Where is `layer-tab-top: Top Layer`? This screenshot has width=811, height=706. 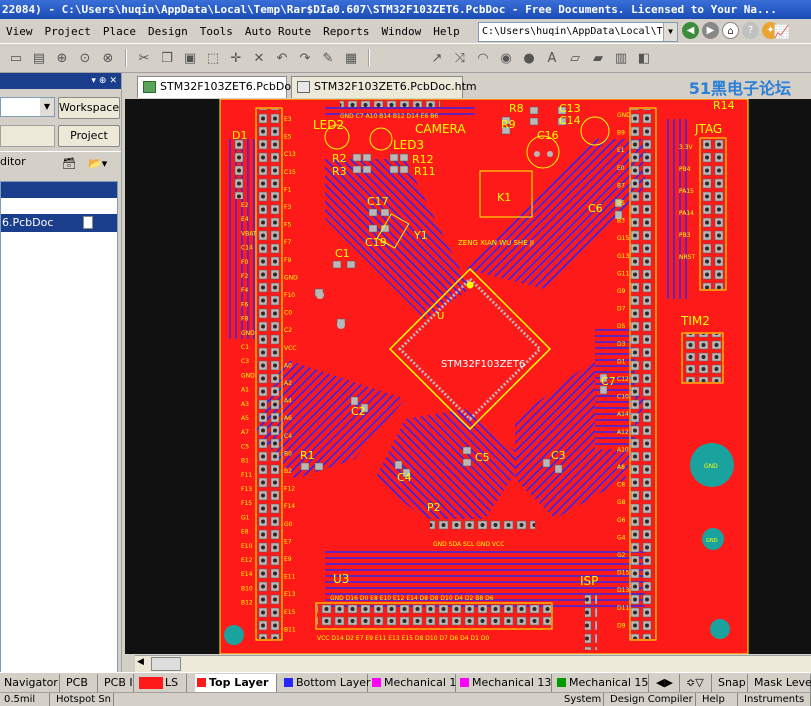
layer-tab-top: Top Layer is located at coordinates (236, 683).